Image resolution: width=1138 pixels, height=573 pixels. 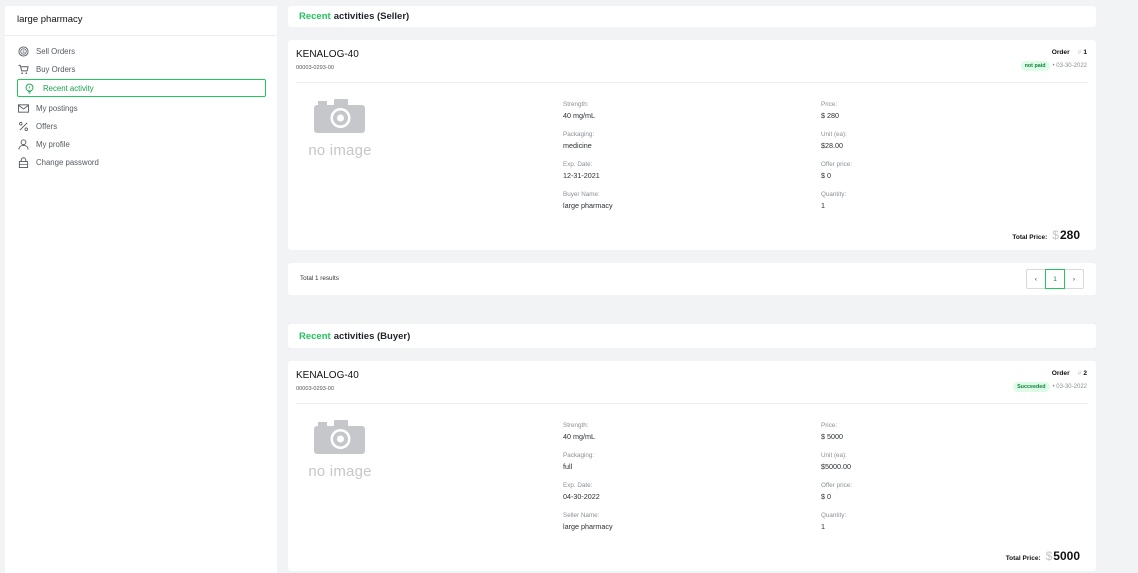 I want to click on field-label: Unit (ea):, so click(x=834, y=455).